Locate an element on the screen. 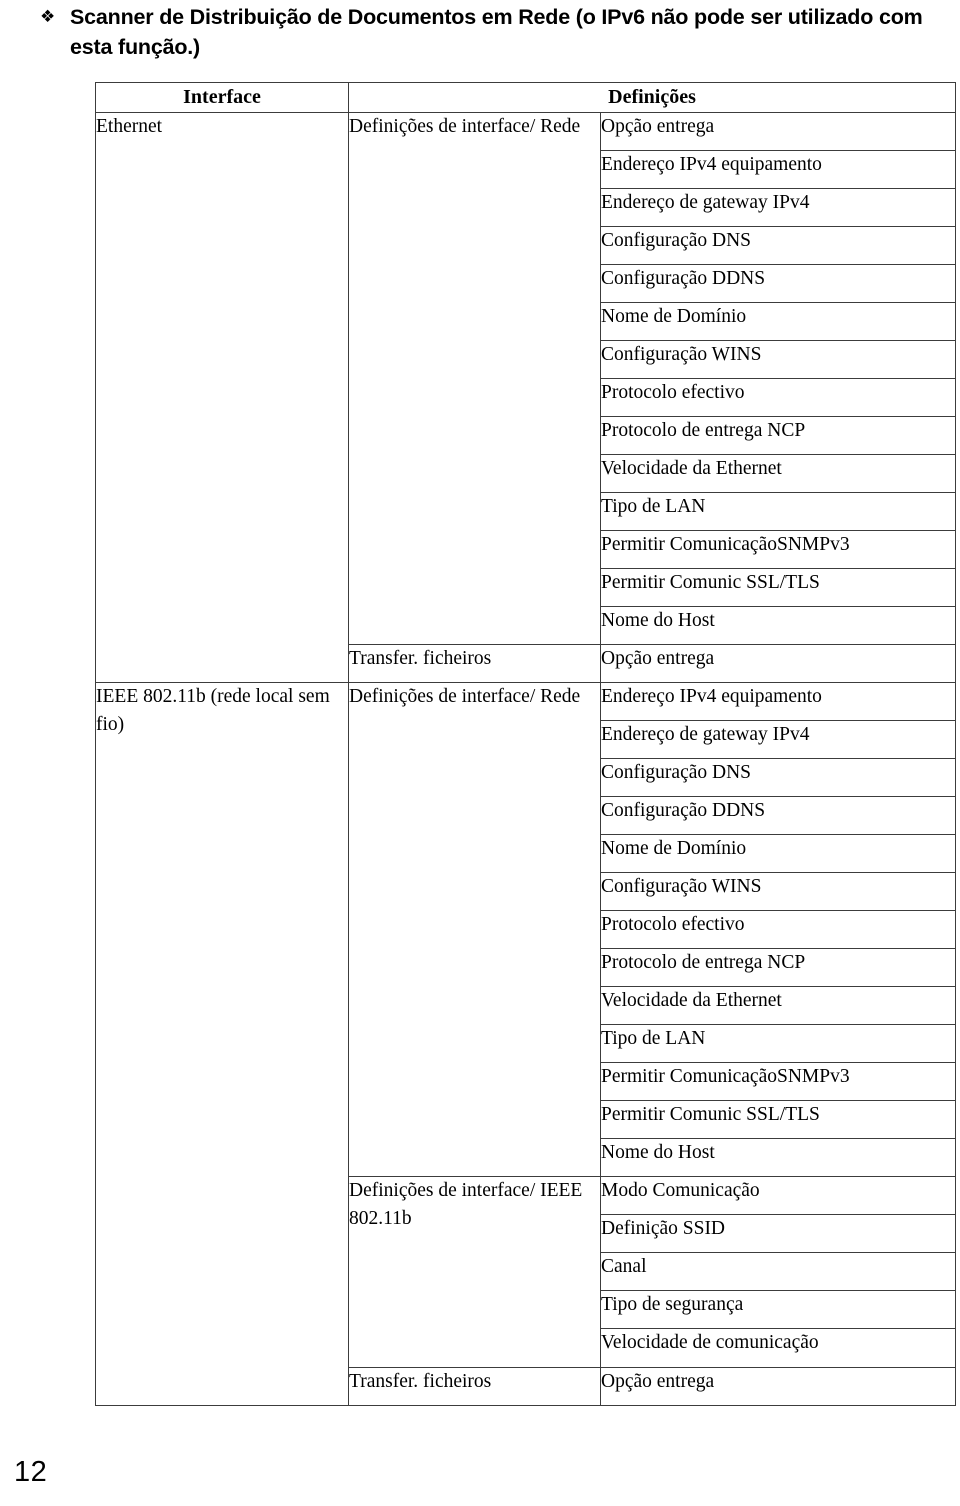 The image size is (960, 1506). setting-item: Canal is located at coordinates (778, 1271).